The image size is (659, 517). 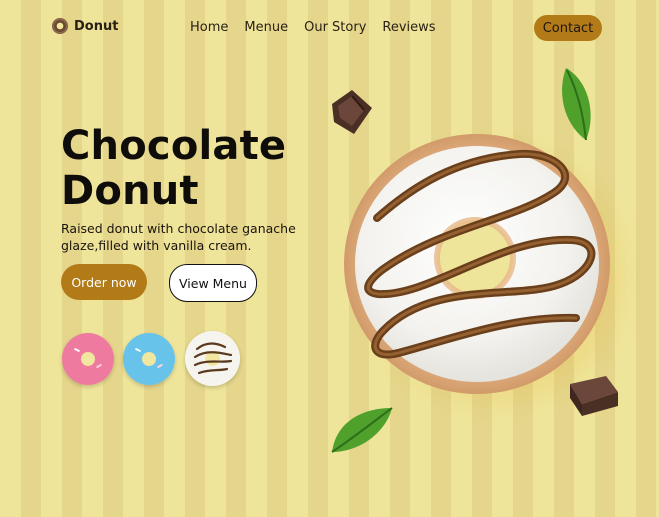 What do you see at coordinates (149, 359) in the screenshot?
I see `blue-donut-thumbnail` at bounding box center [149, 359].